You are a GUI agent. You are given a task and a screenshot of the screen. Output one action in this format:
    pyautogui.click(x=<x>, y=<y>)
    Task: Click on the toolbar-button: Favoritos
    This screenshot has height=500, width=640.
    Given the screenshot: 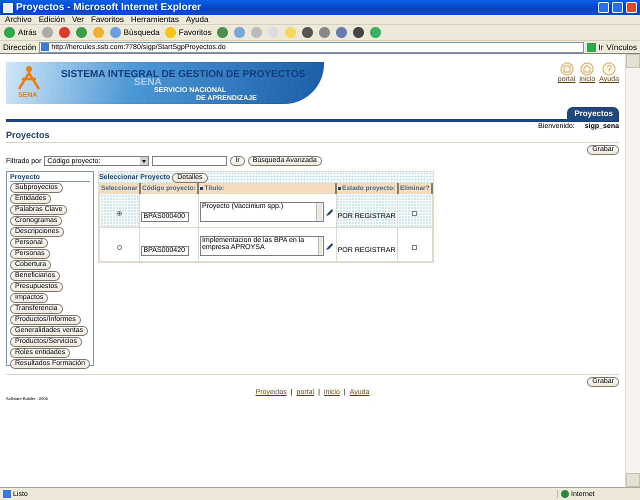 What is the action you would take?
    pyautogui.click(x=188, y=33)
    